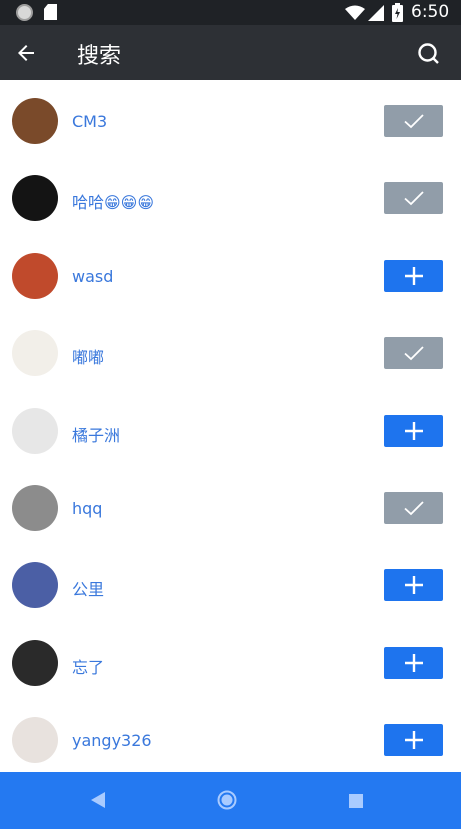 The width and height of the screenshot is (461, 829). What do you see at coordinates (230, 350) in the screenshot?
I see `user-row: 嘟嘟` at bounding box center [230, 350].